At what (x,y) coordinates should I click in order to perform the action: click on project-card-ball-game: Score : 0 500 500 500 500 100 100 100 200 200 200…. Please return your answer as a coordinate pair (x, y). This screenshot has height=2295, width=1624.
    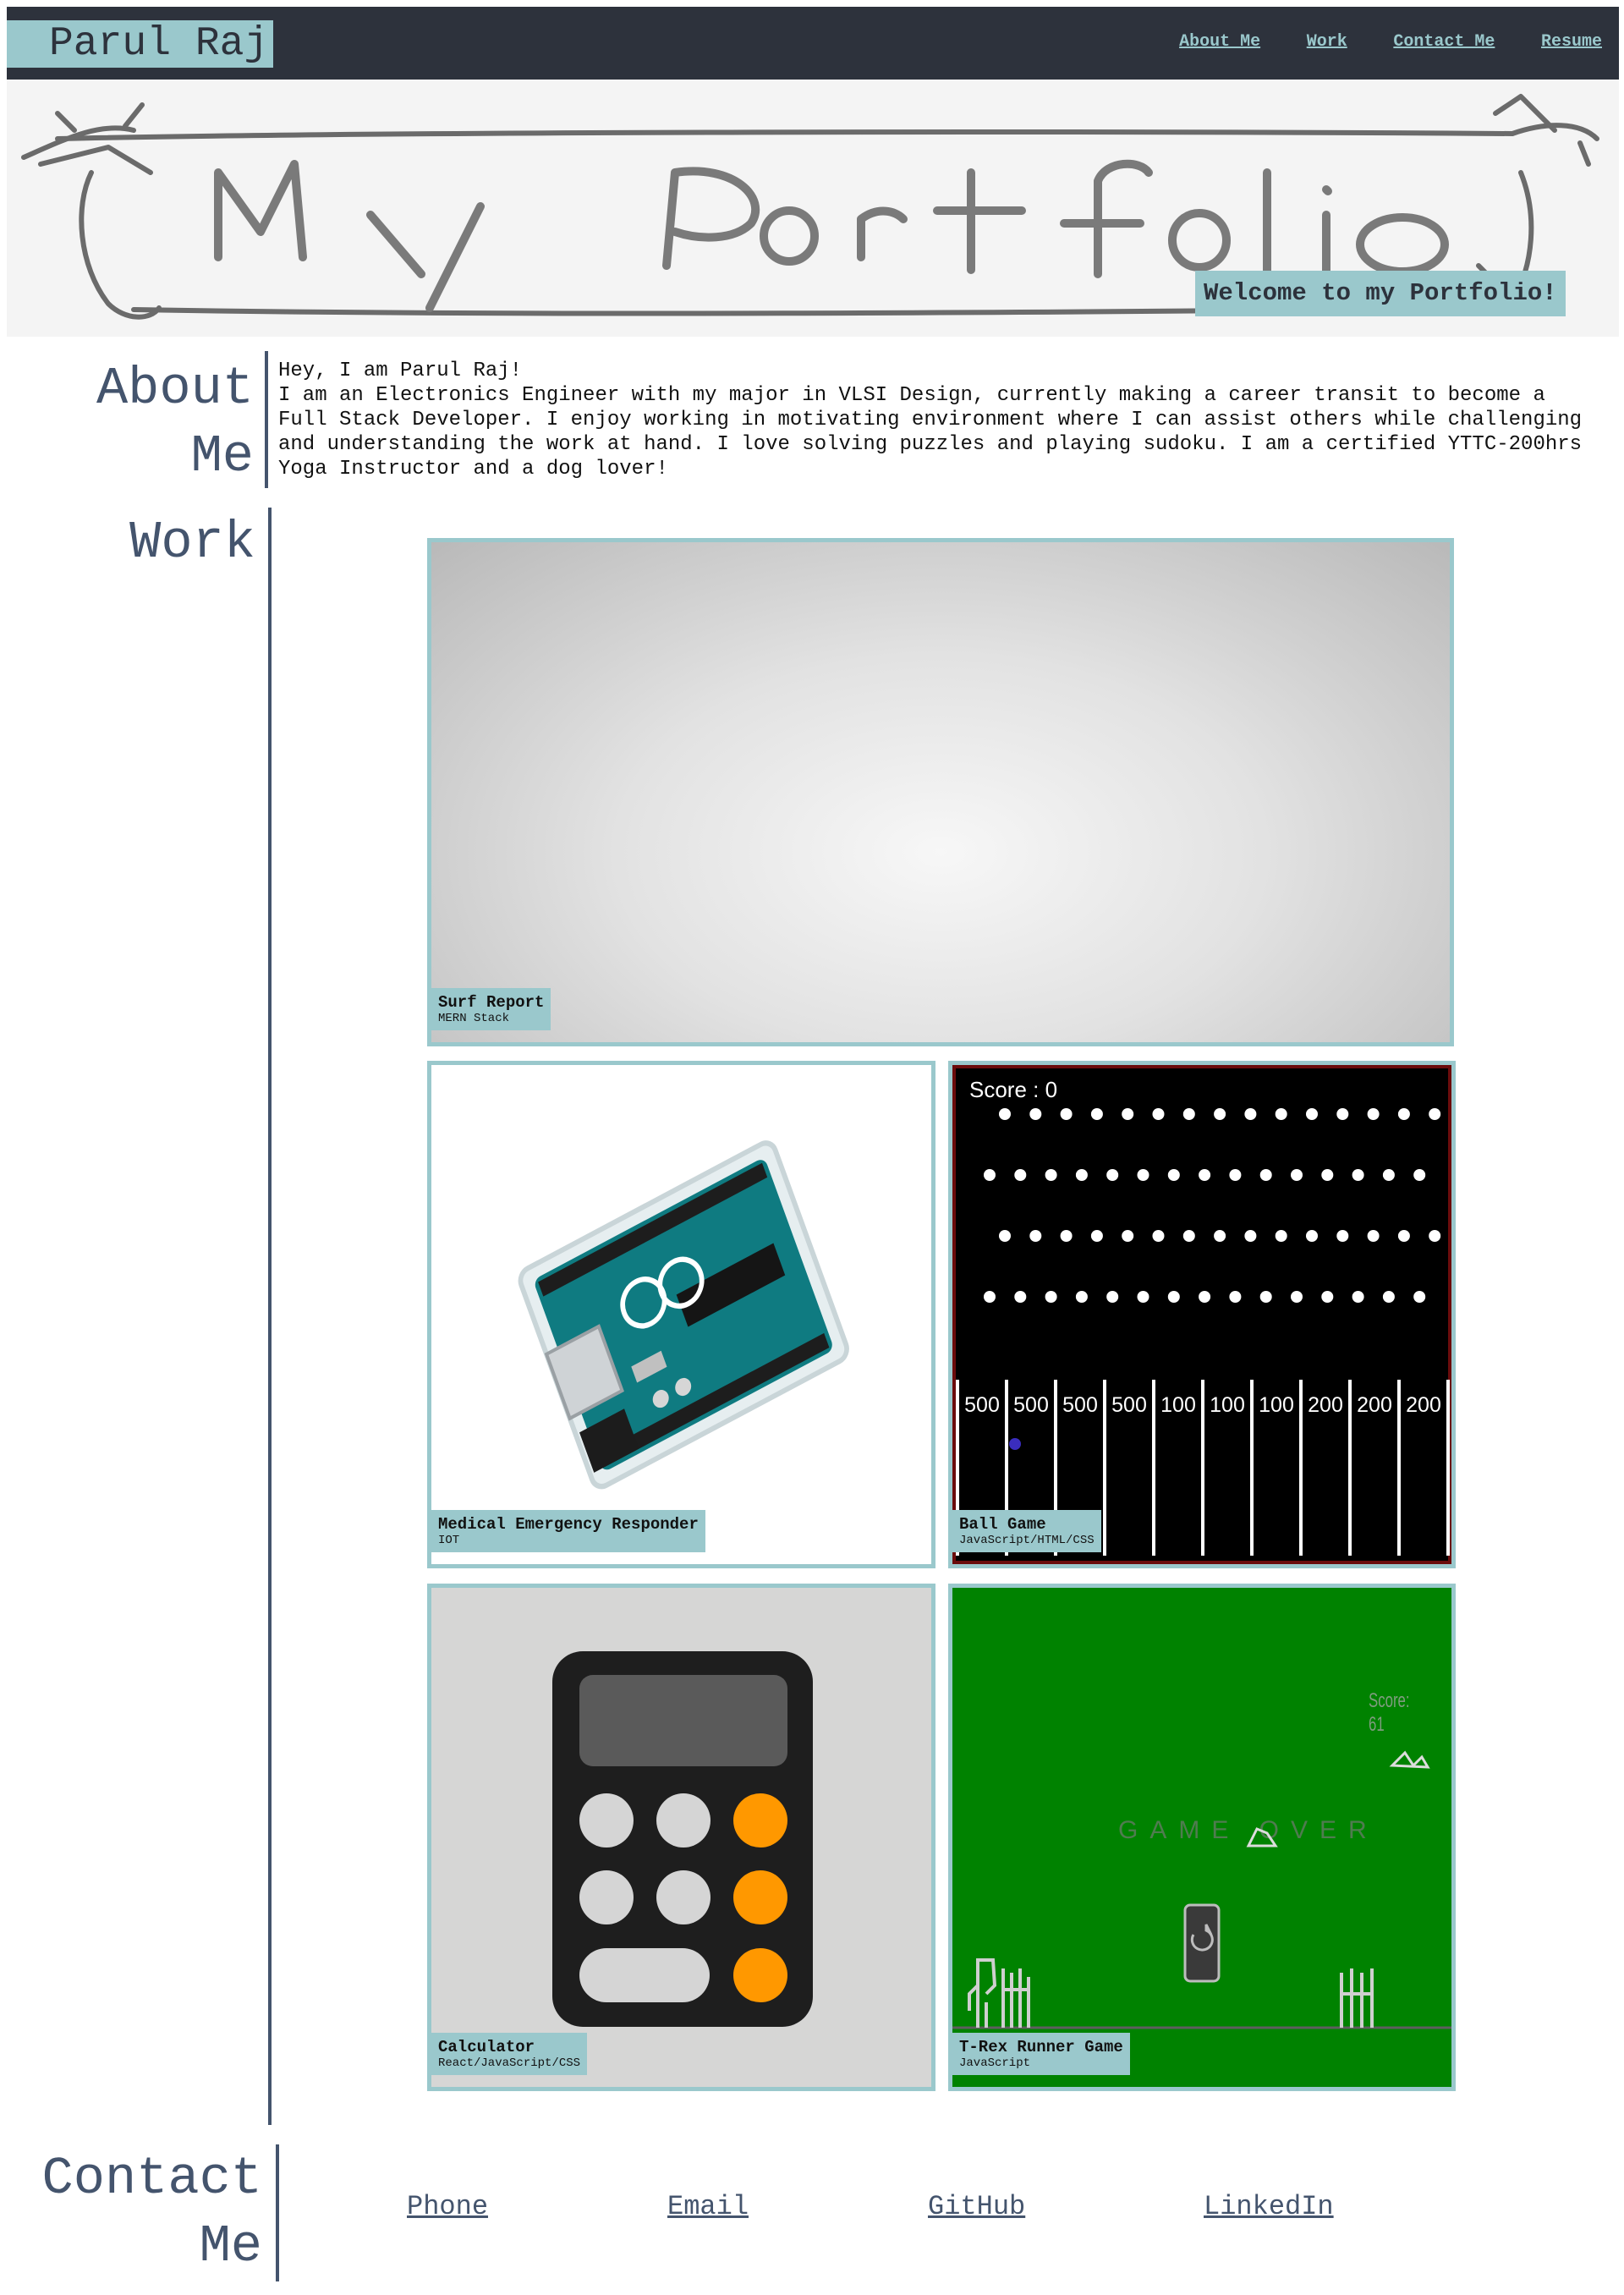
    Looking at the image, I should click on (1202, 1314).